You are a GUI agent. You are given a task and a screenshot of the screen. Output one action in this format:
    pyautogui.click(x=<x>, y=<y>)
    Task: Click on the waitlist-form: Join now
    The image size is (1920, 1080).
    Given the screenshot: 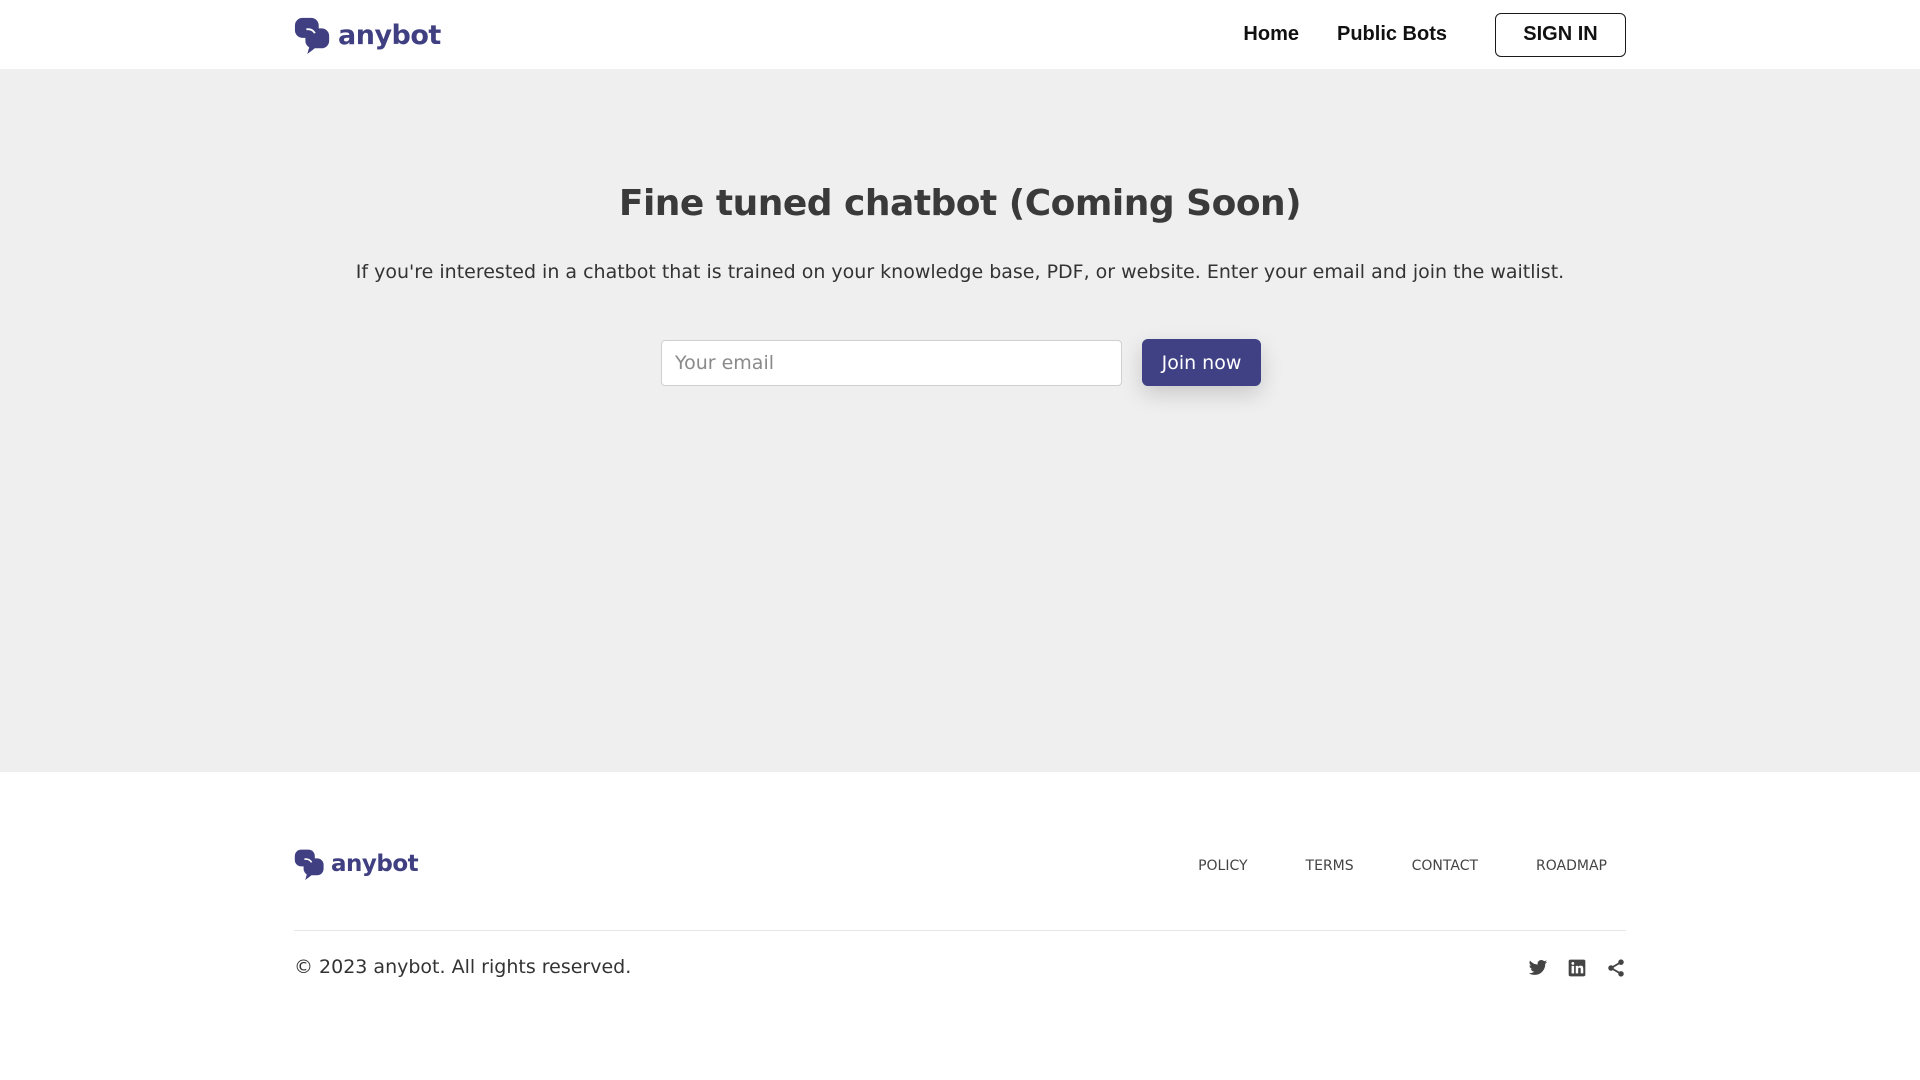 What is the action you would take?
    pyautogui.click(x=961, y=362)
    